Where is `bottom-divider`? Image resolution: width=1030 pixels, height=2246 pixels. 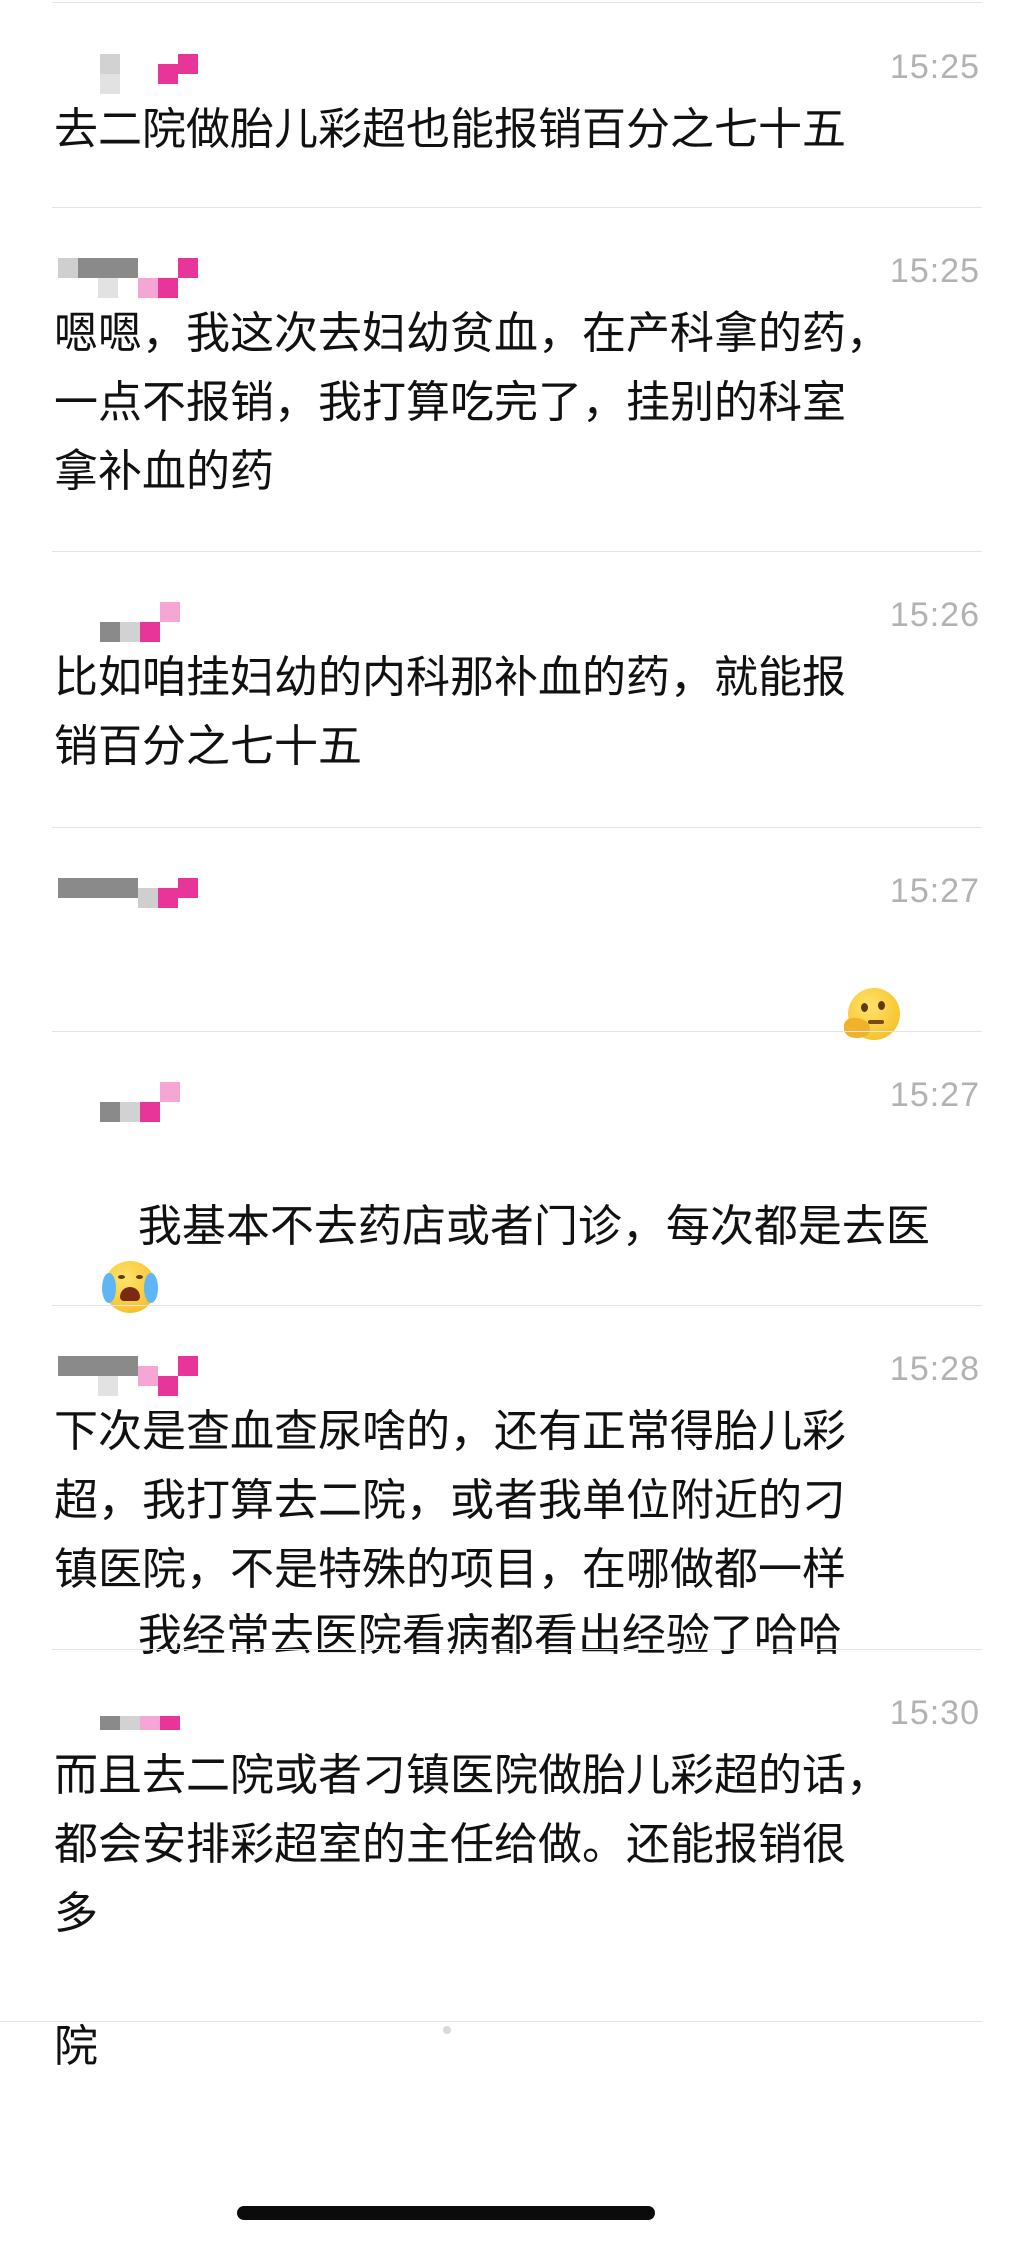 bottom-divider is located at coordinates (491, 2021).